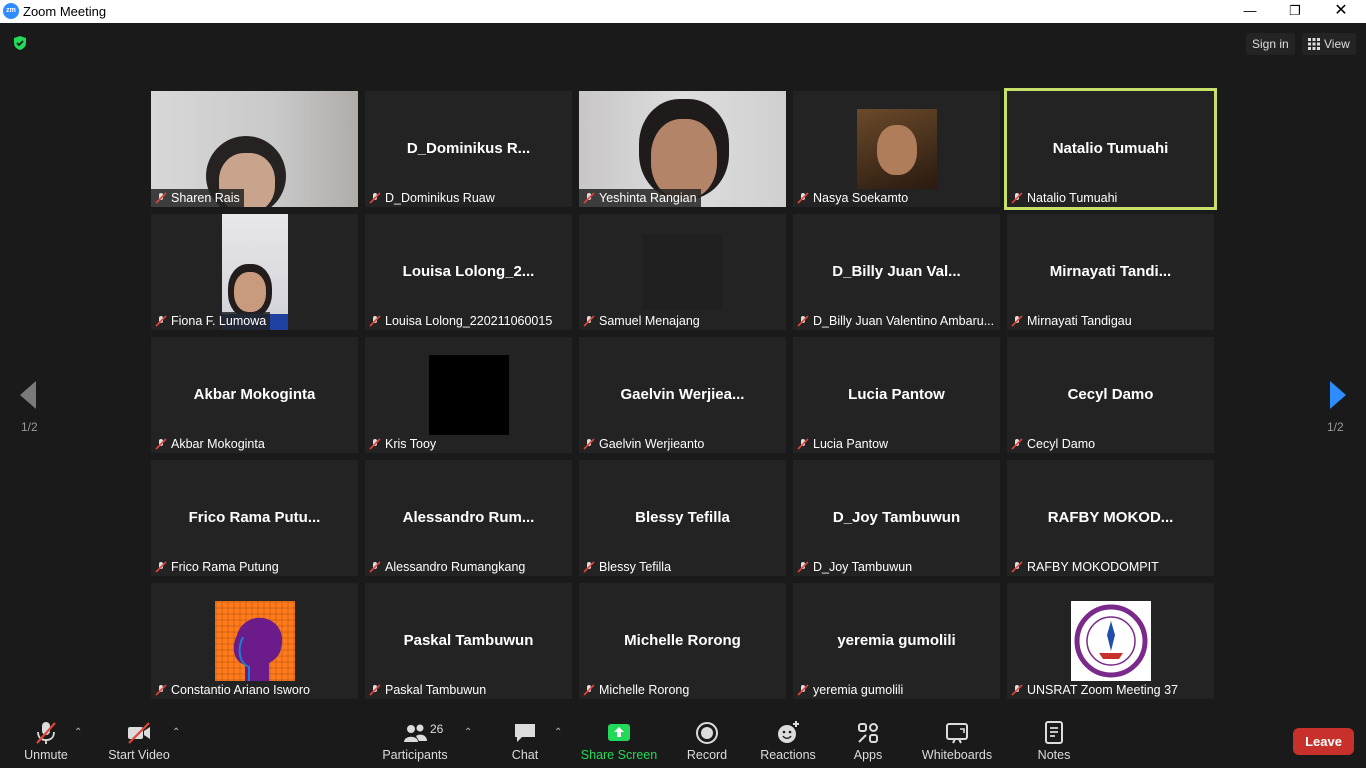  What do you see at coordinates (1314, 44) in the screenshot?
I see `grid-icon` at bounding box center [1314, 44].